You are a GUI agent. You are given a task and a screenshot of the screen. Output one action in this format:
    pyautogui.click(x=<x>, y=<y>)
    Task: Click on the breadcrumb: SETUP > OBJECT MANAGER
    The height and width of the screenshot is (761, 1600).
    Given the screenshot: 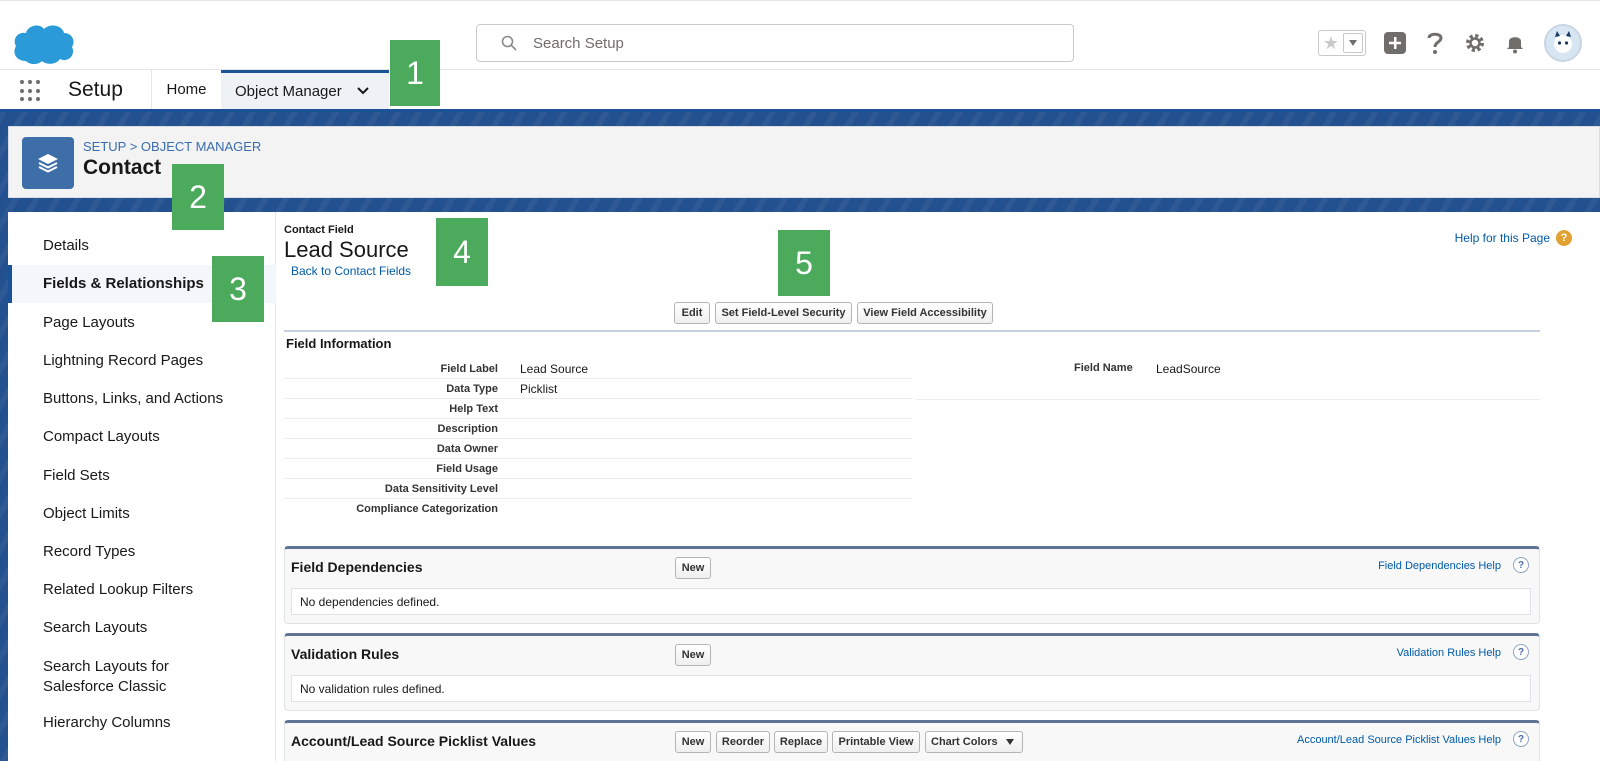 What is the action you would take?
    pyautogui.click(x=172, y=146)
    